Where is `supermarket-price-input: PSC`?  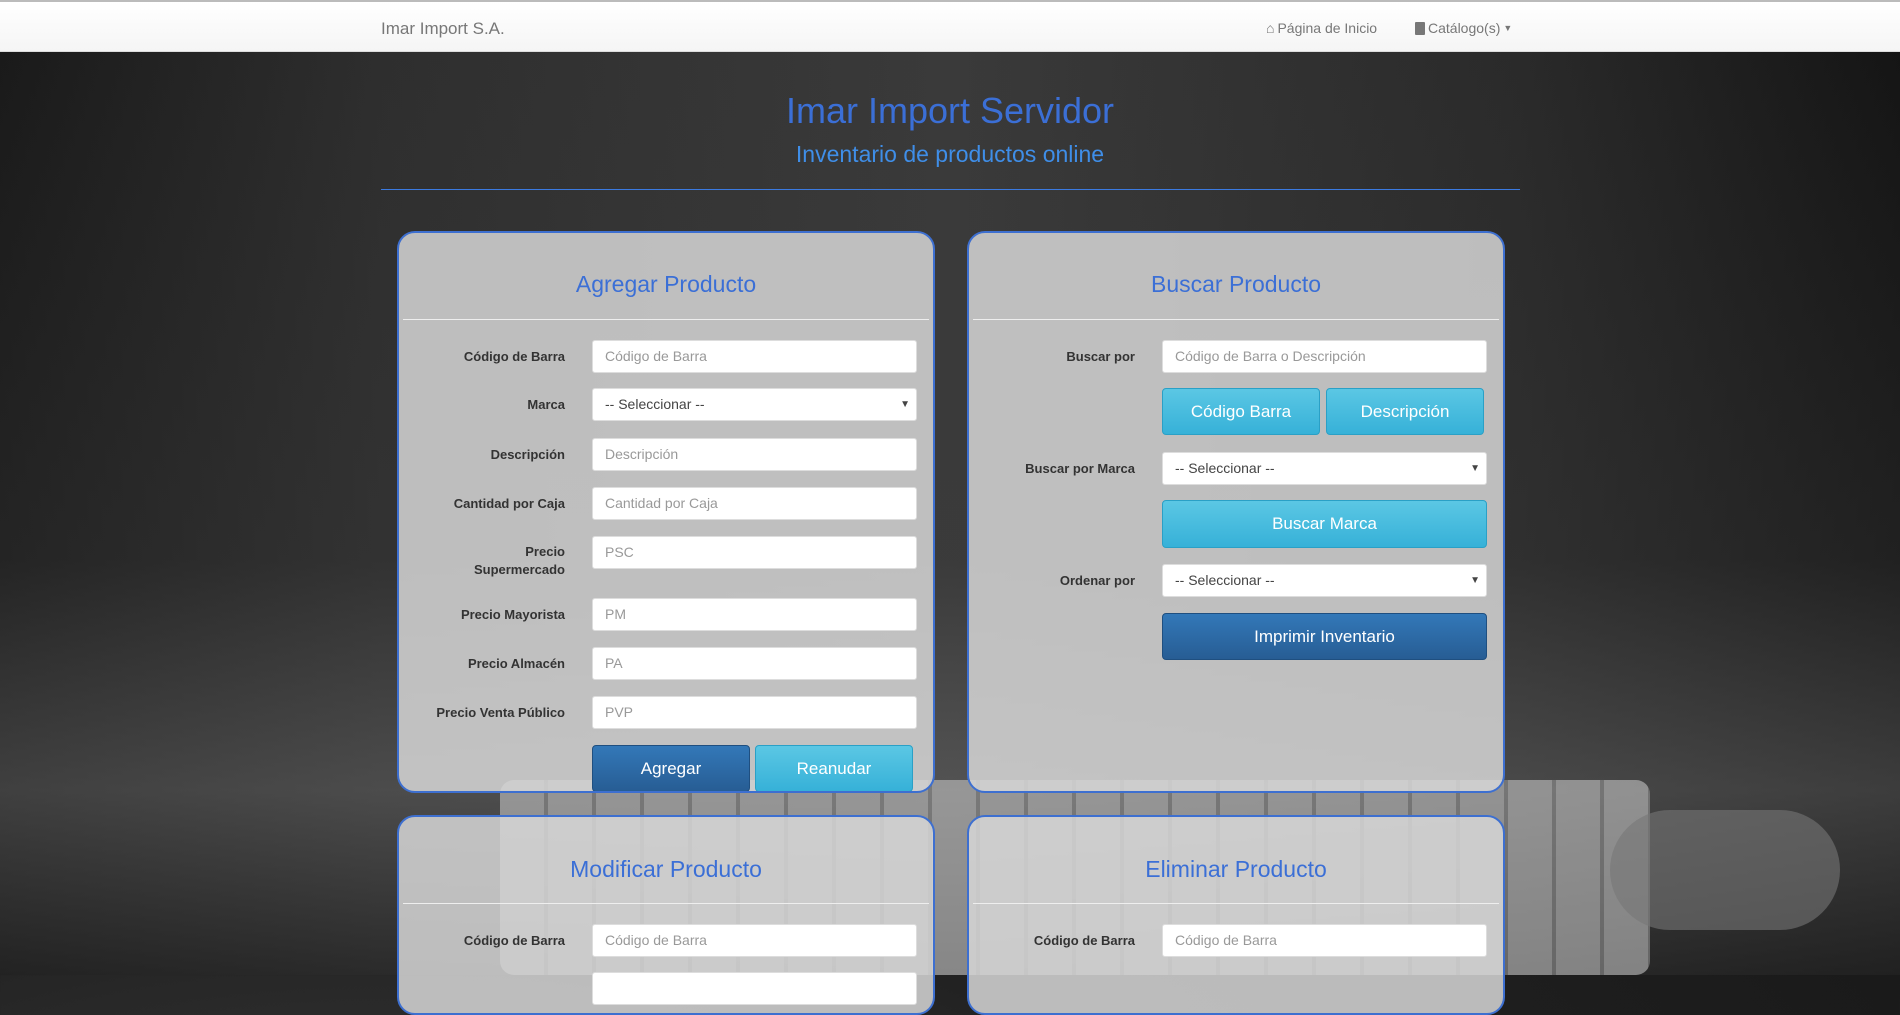 supermarket-price-input: PSC is located at coordinates (754, 552).